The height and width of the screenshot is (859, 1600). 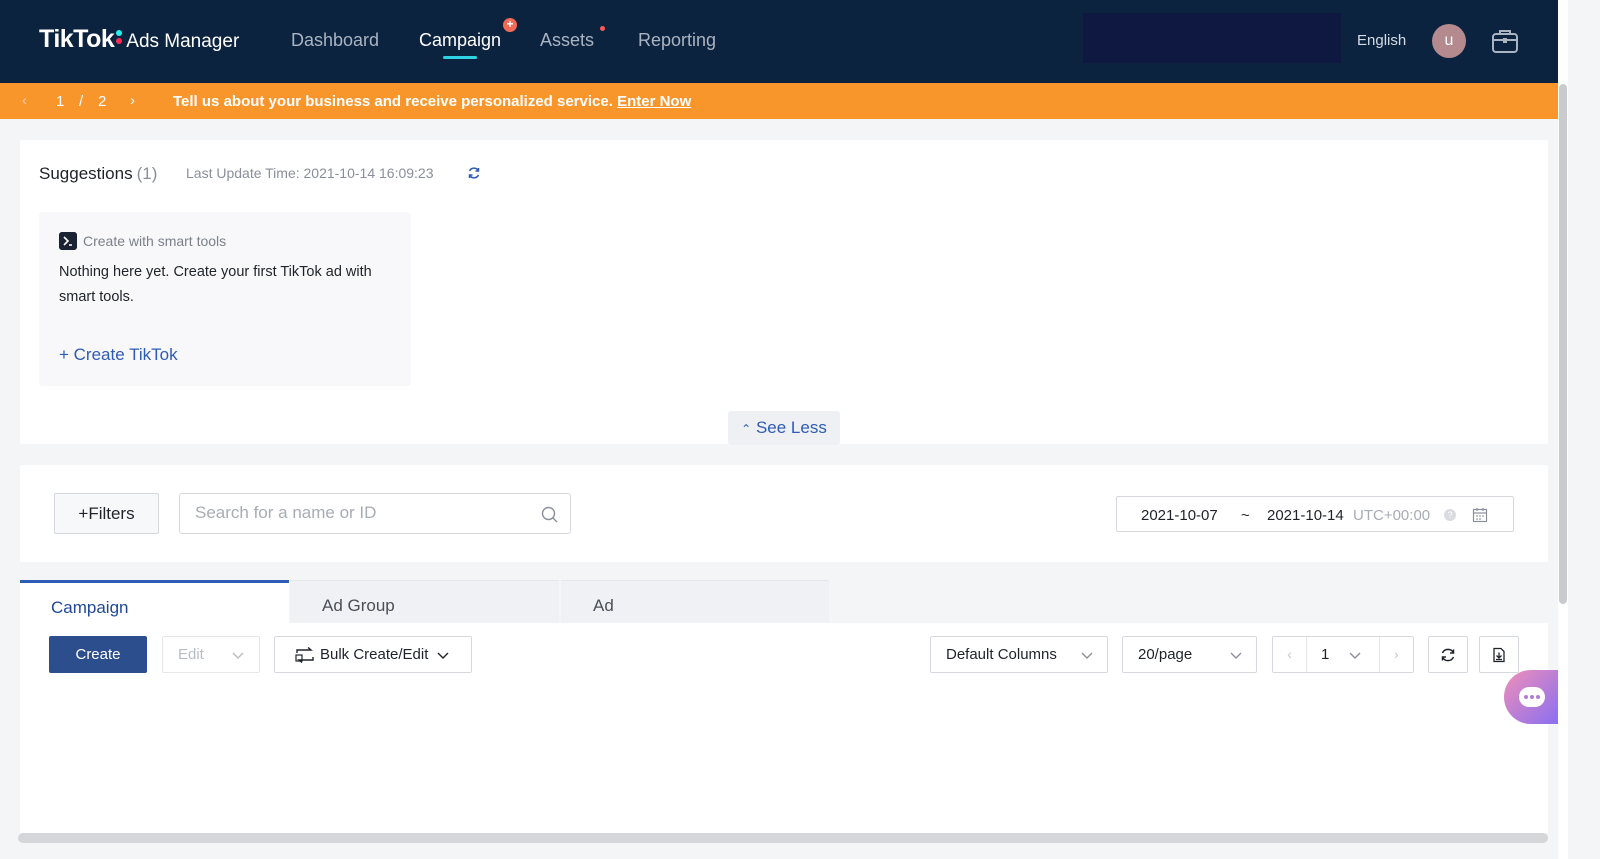 What do you see at coordinates (86, 173) in the screenshot?
I see `suggestions-title-text: Suggestions` at bounding box center [86, 173].